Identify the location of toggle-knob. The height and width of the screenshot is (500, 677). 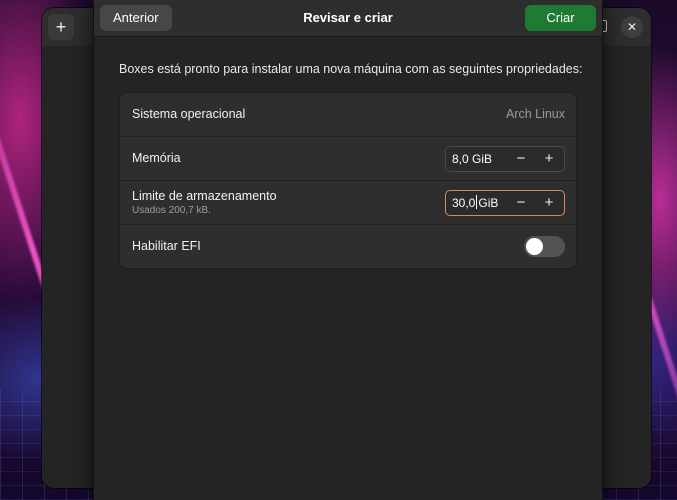
(534, 246).